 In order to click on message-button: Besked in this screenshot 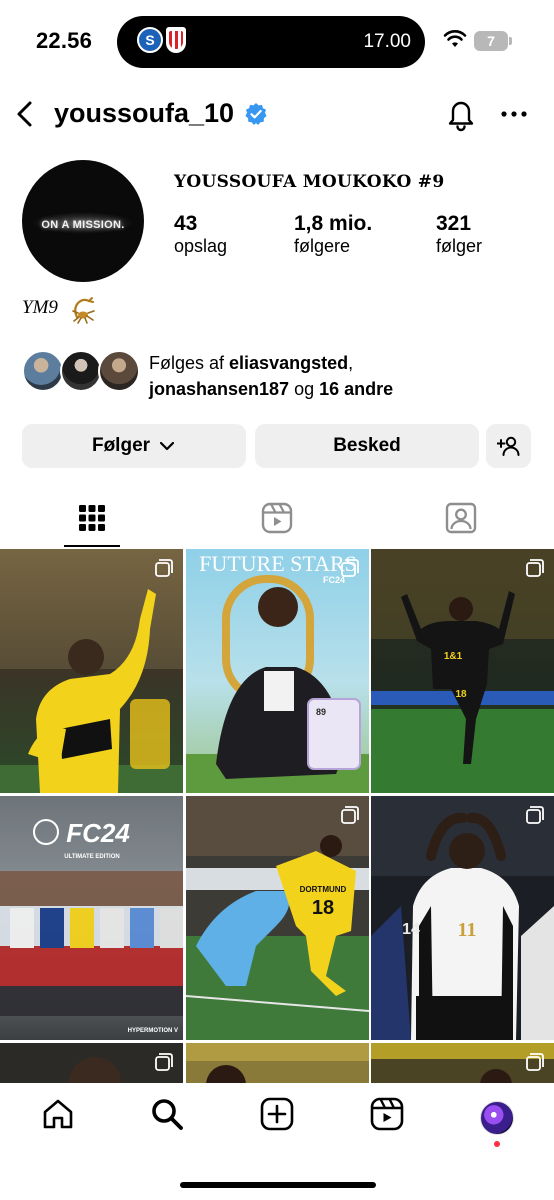, I will do `click(367, 446)`.